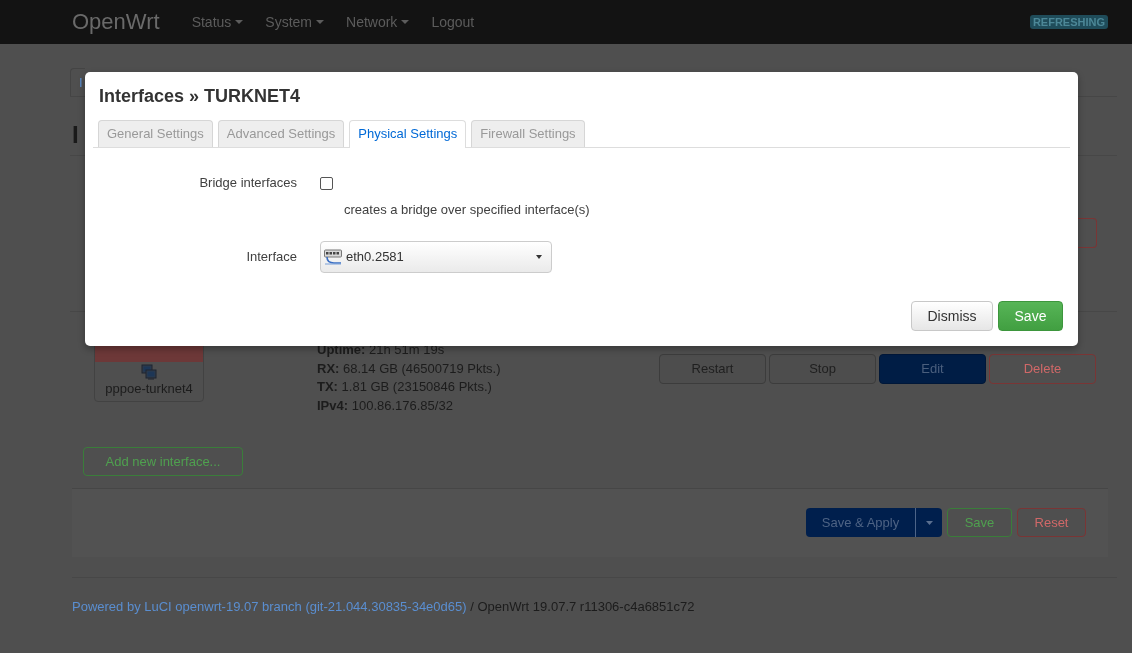 The width and height of the screenshot is (1132, 653). I want to click on field-description: creates a bridge over specified interface(s), so click(467, 210).